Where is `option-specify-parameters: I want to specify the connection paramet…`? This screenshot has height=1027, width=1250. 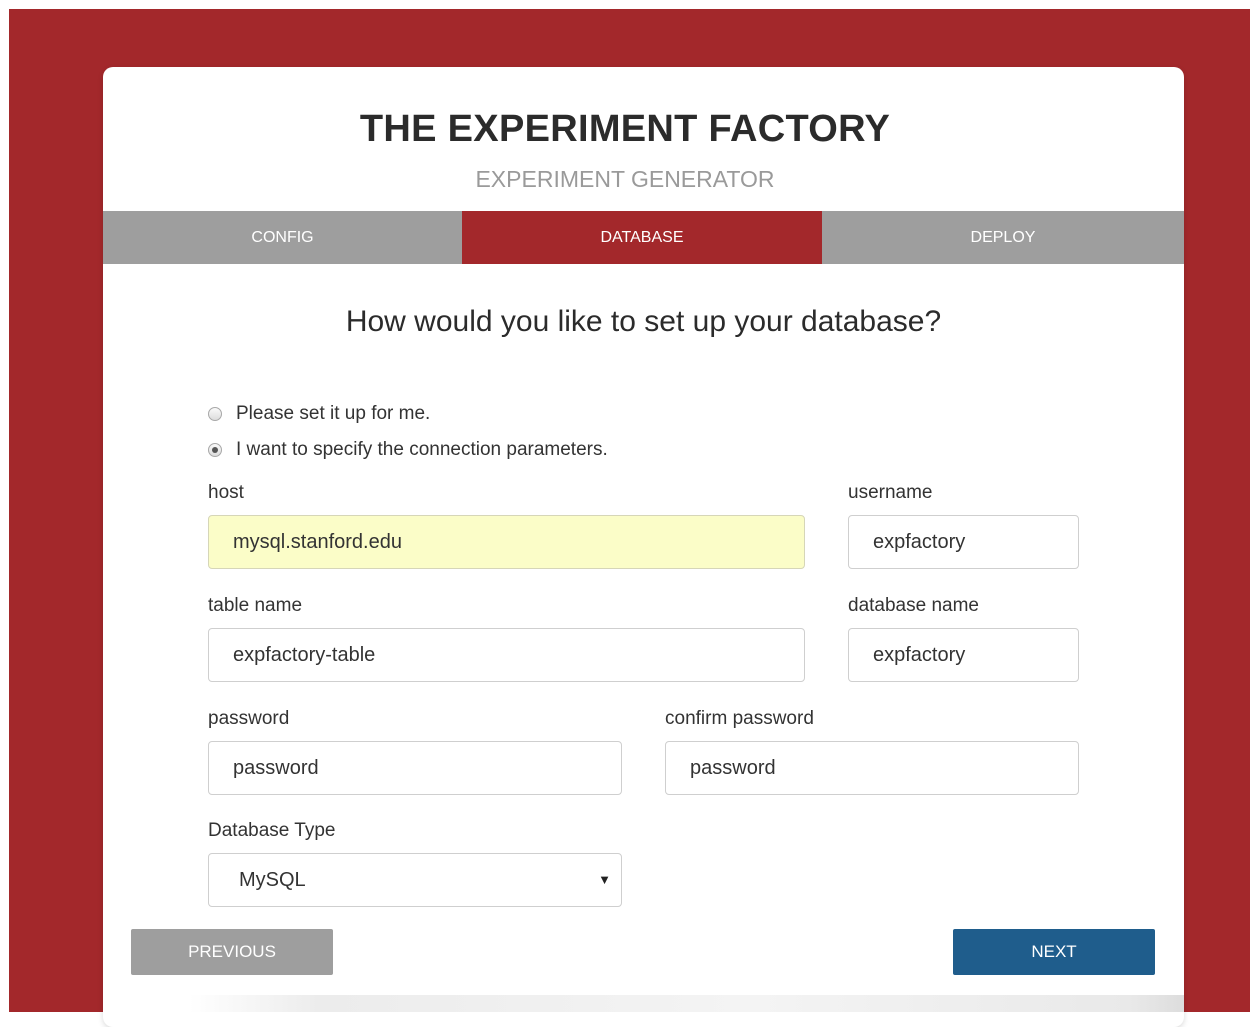 option-specify-parameters: I want to specify the connection paramet… is located at coordinates (408, 450).